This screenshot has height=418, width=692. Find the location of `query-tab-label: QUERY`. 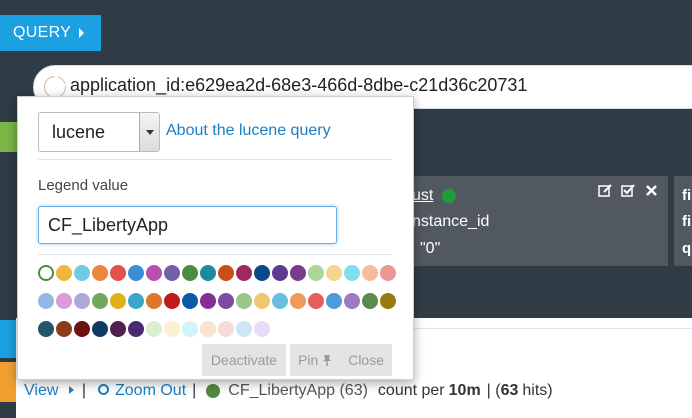

query-tab-label: QUERY is located at coordinates (42, 32).